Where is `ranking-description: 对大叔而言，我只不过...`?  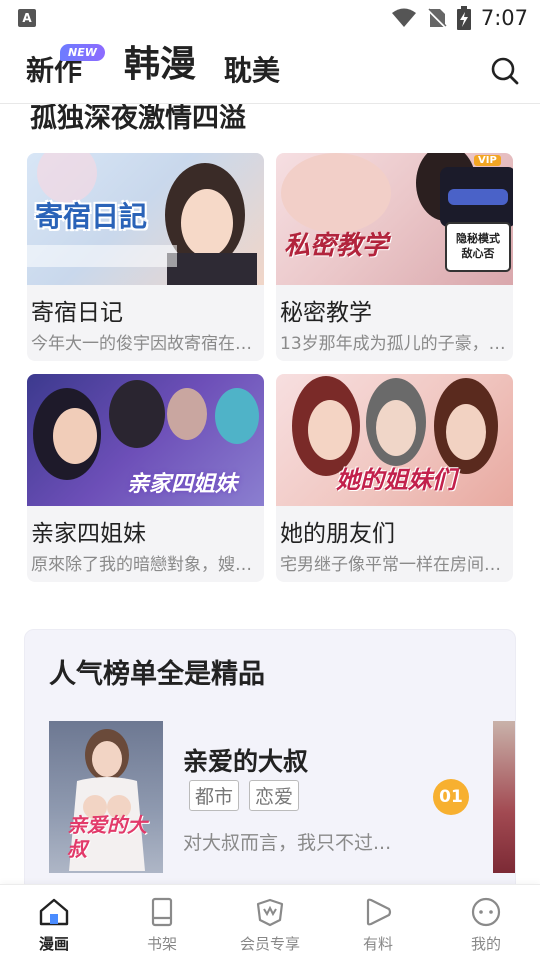
ranking-description: 对大叔而言，我只不过... is located at coordinates (287, 843).